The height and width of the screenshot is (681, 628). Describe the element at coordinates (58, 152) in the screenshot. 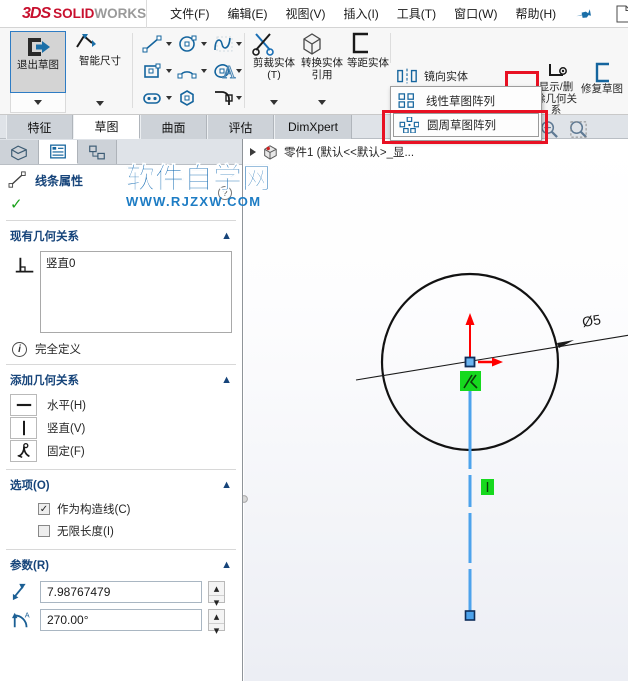

I see `property-manager-tab` at that location.